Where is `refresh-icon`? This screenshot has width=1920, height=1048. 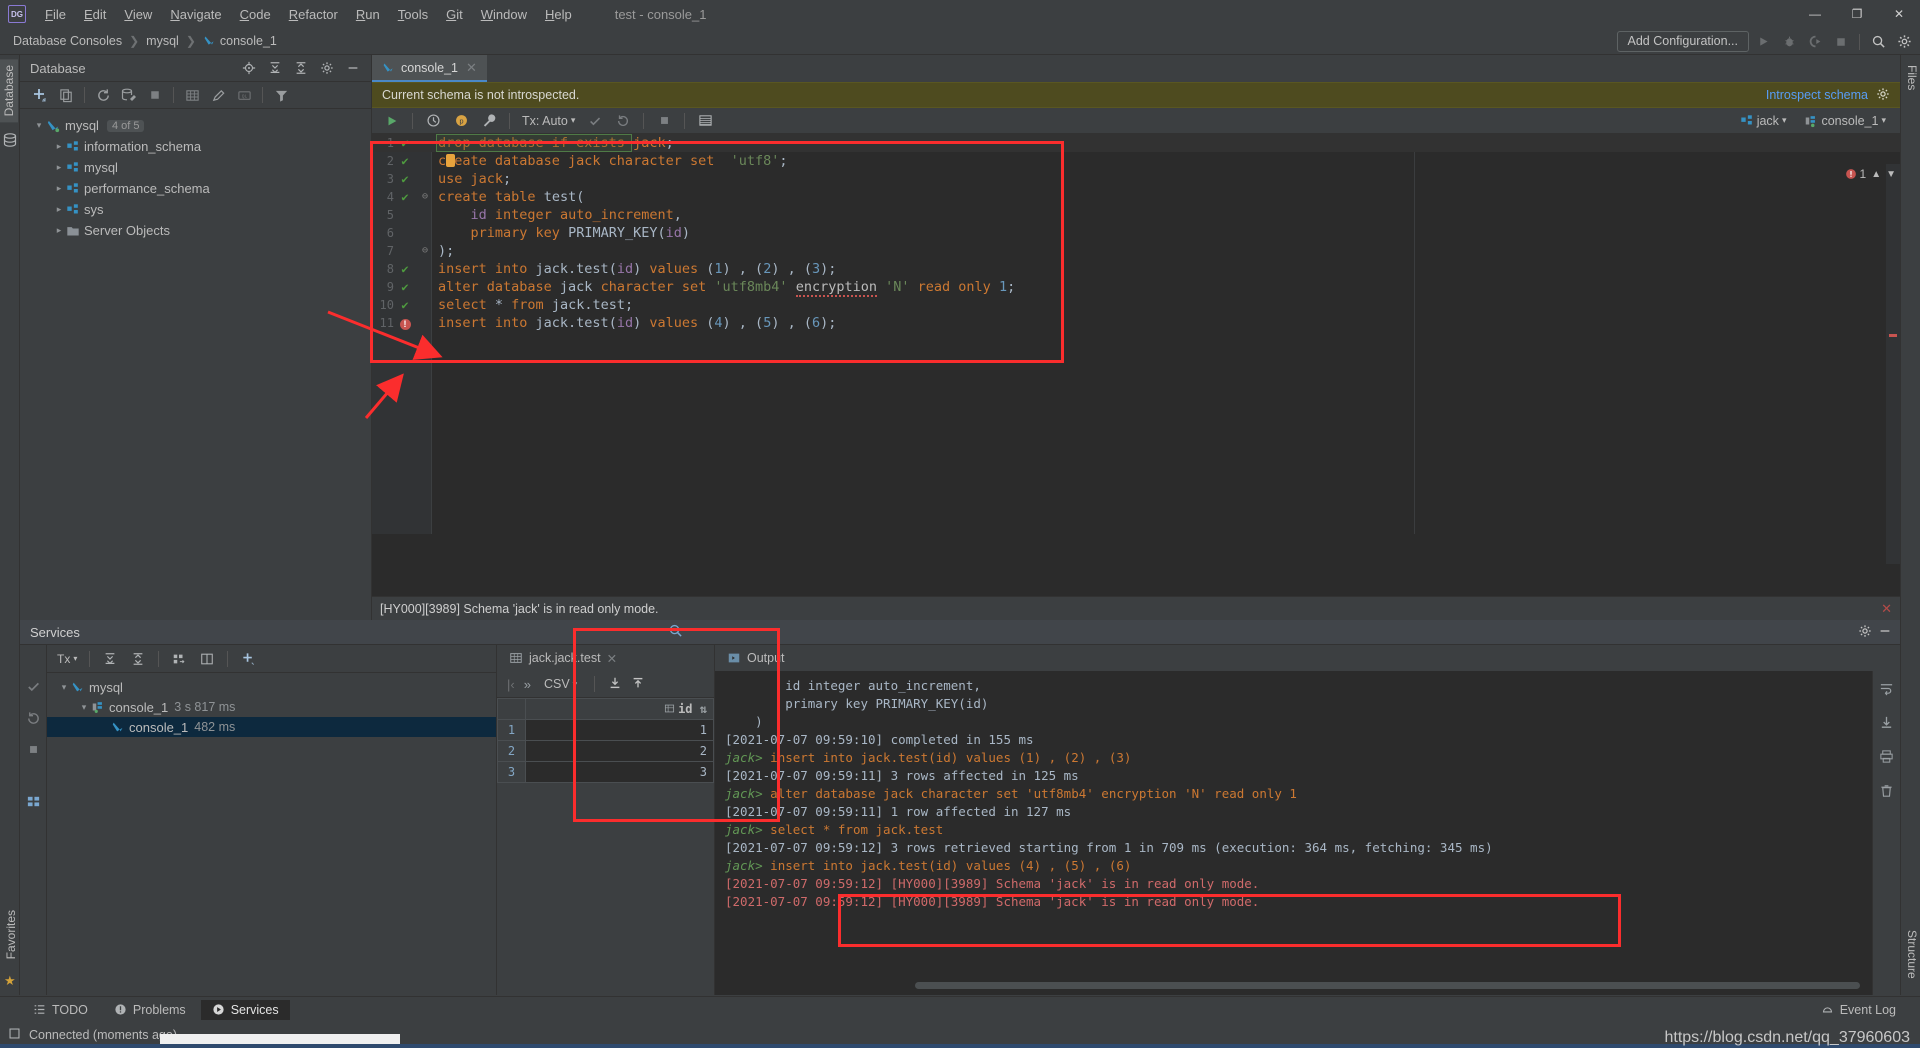 refresh-icon is located at coordinates (103, 95).